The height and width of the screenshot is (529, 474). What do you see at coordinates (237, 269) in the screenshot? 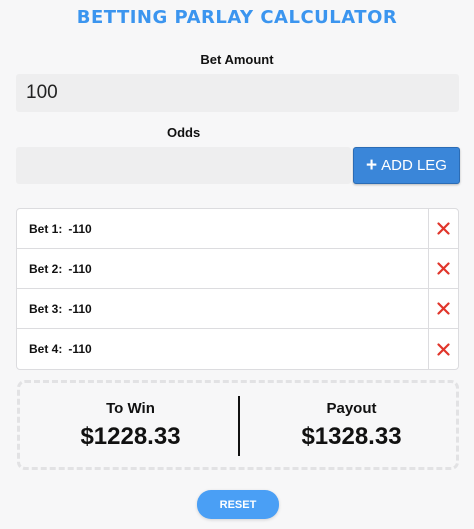
I see `list-item: Bet 2: -110` at bounding box center [237, 269].